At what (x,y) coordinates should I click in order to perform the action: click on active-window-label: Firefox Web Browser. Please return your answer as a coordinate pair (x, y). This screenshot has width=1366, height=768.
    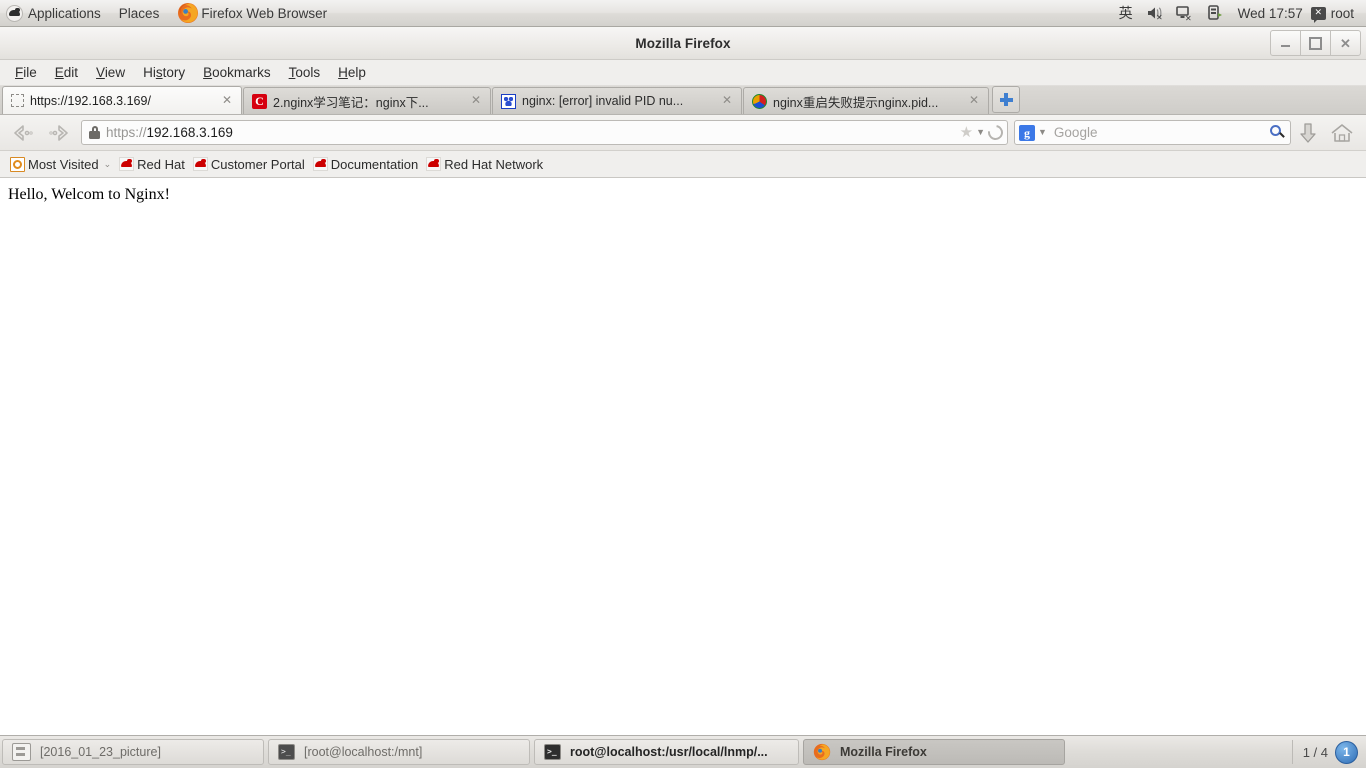
    Looking at the image, I should click on (264, 13).